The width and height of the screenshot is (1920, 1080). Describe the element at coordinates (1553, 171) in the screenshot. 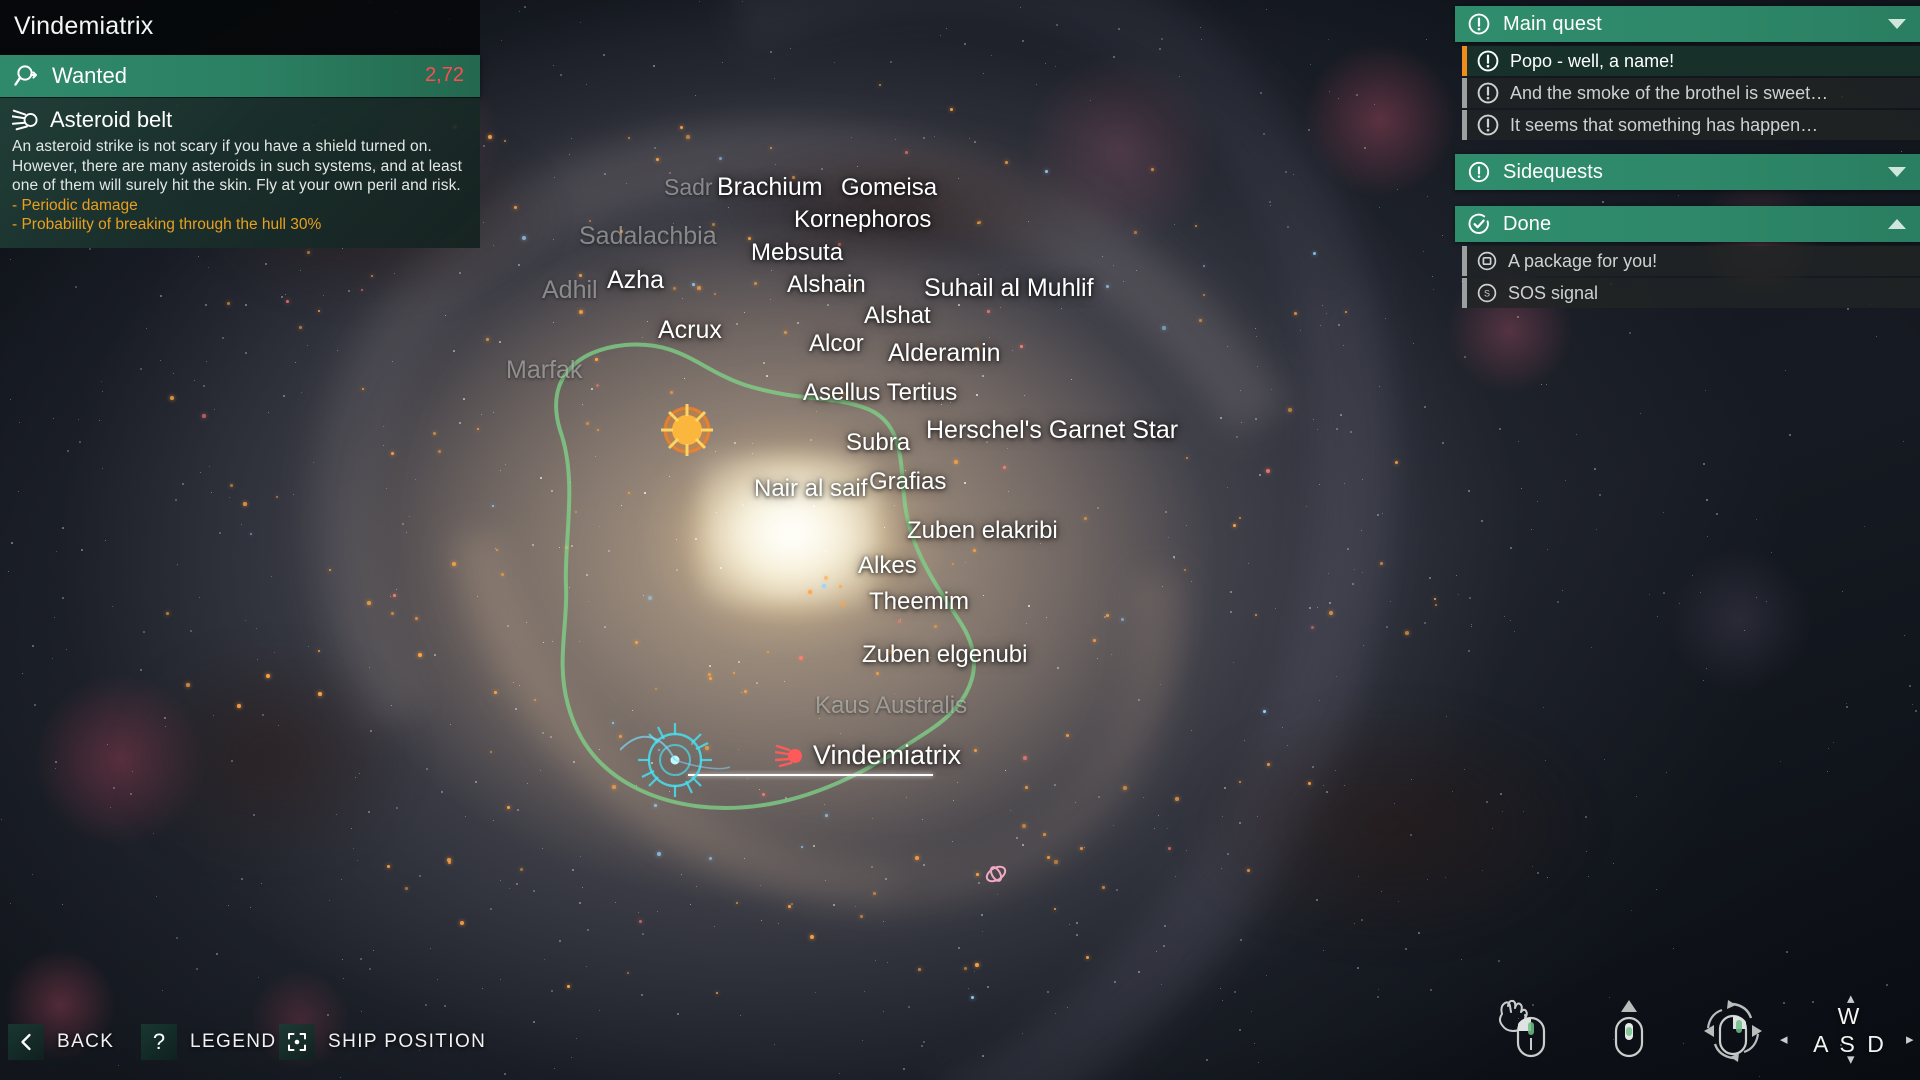

I see `quest-section-title: Sidequests` at that location.